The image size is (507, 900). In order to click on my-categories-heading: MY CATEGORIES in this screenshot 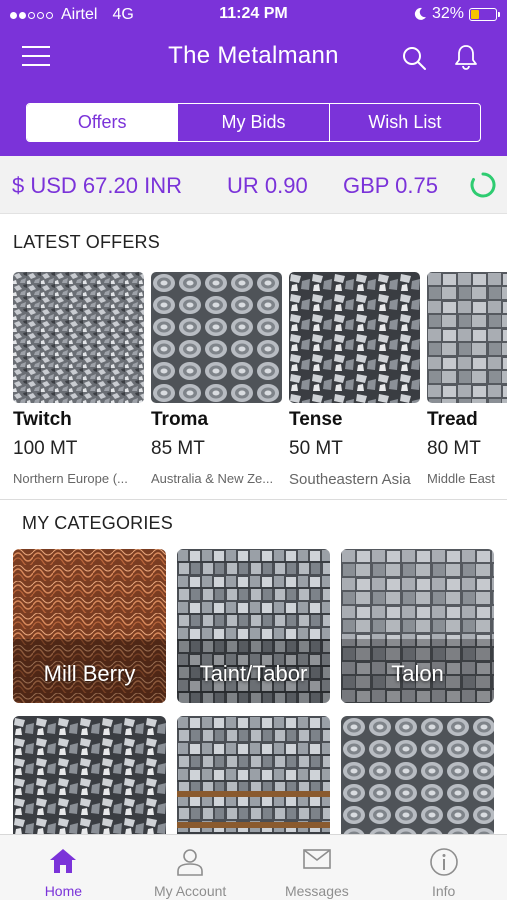, I will do `click(97, 523)`.